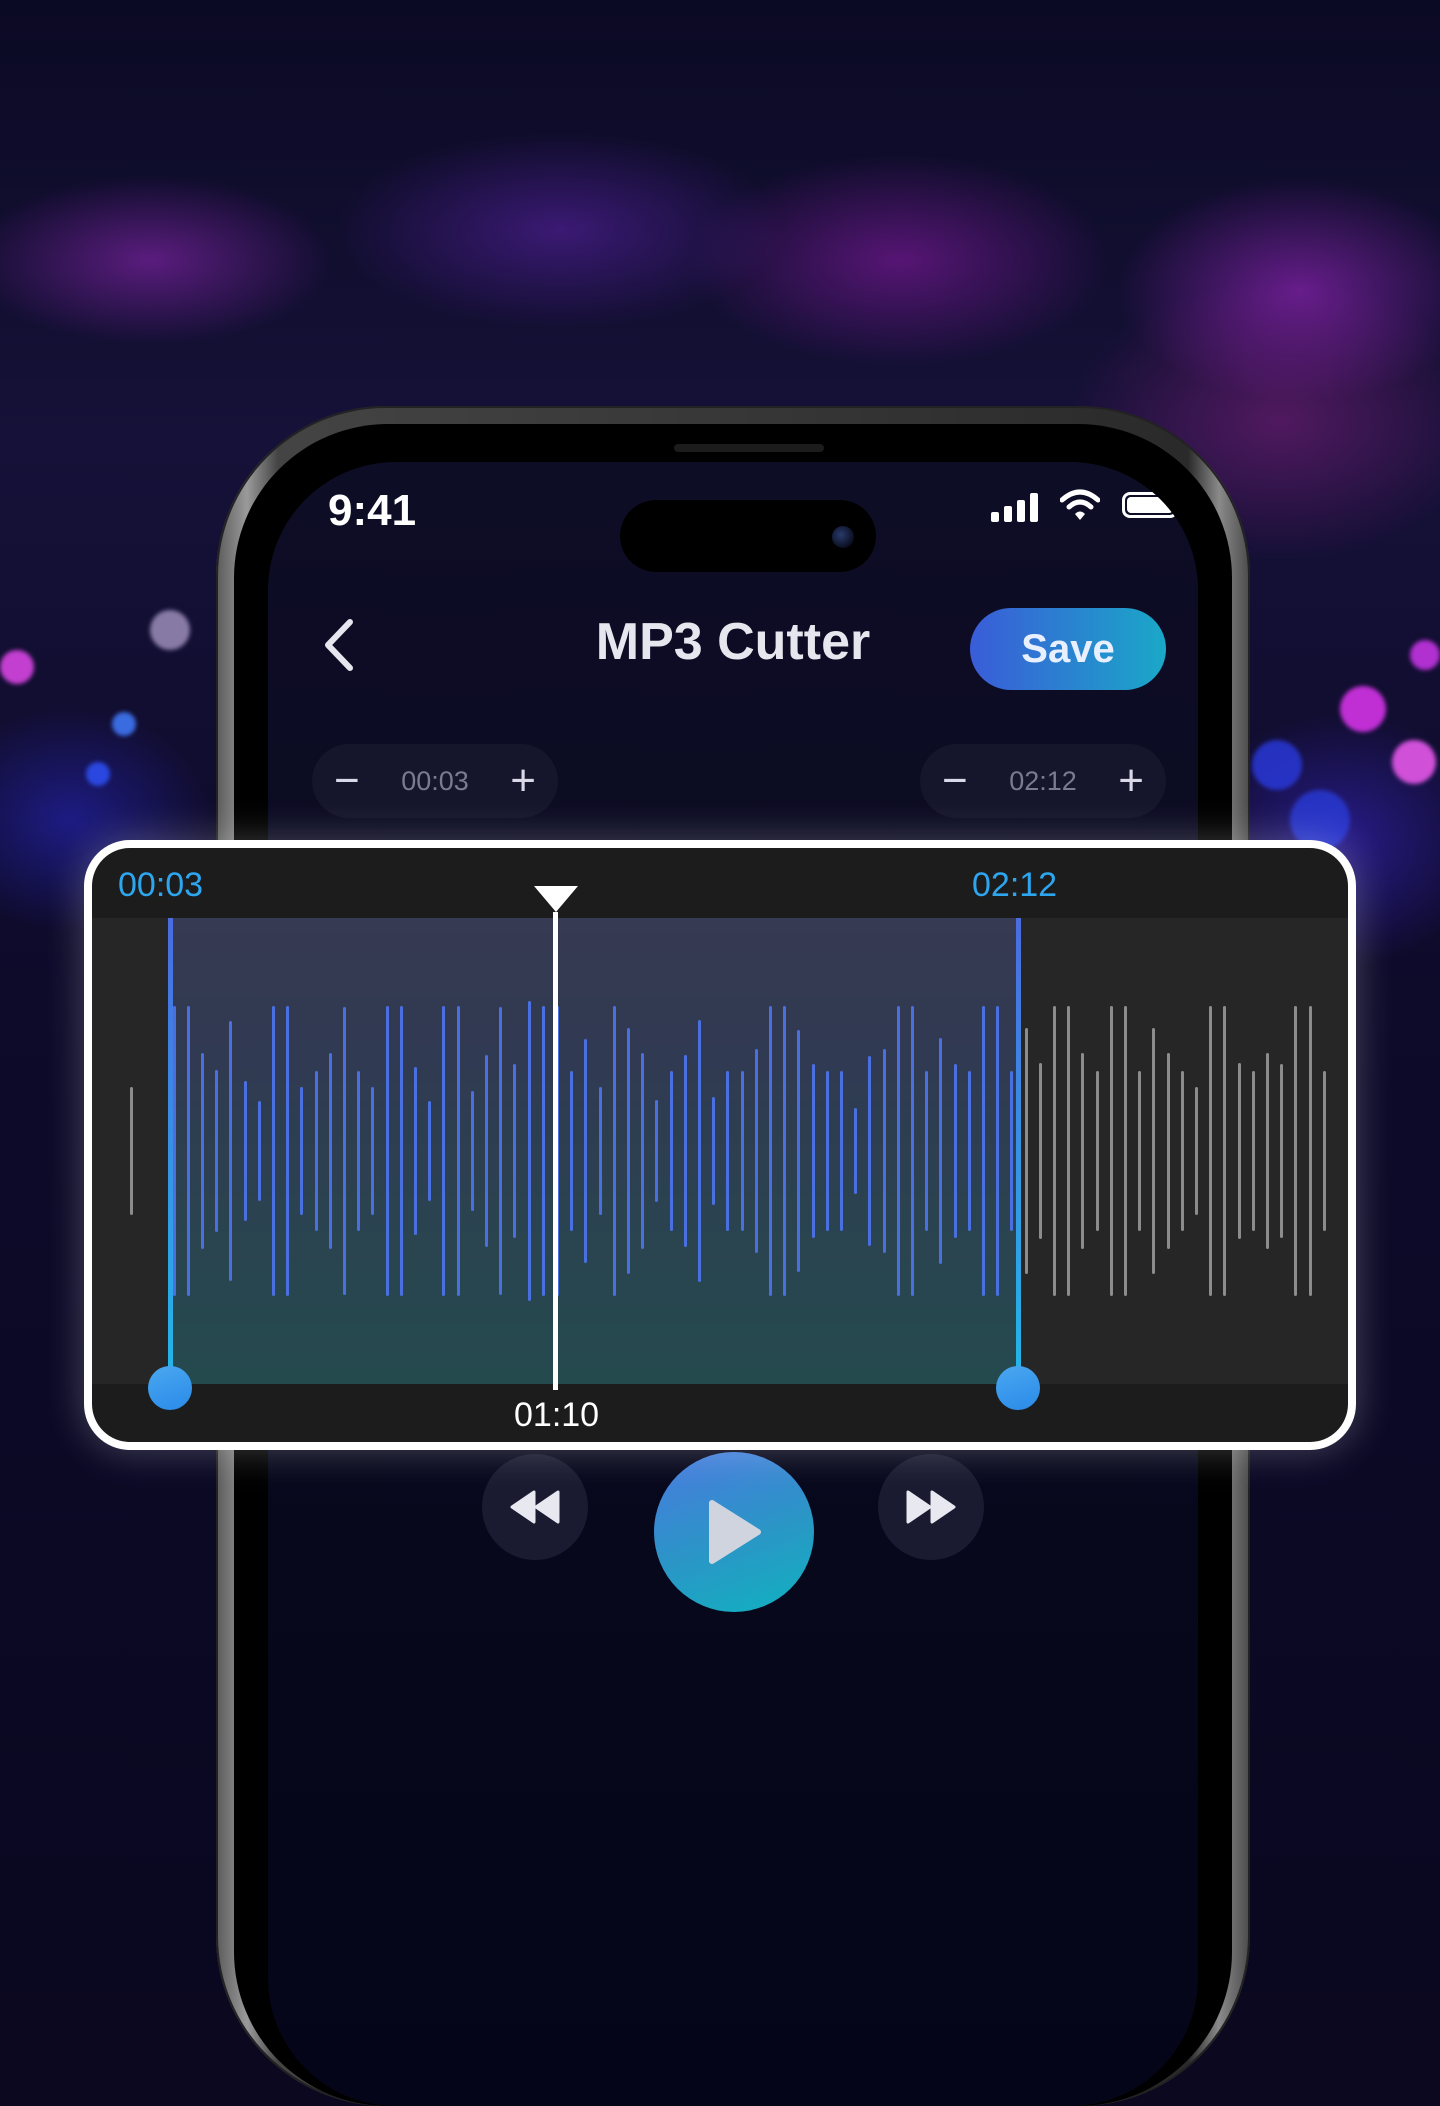  I want to click on start-time-stepper: − 00:03 +, so click(435, 781).